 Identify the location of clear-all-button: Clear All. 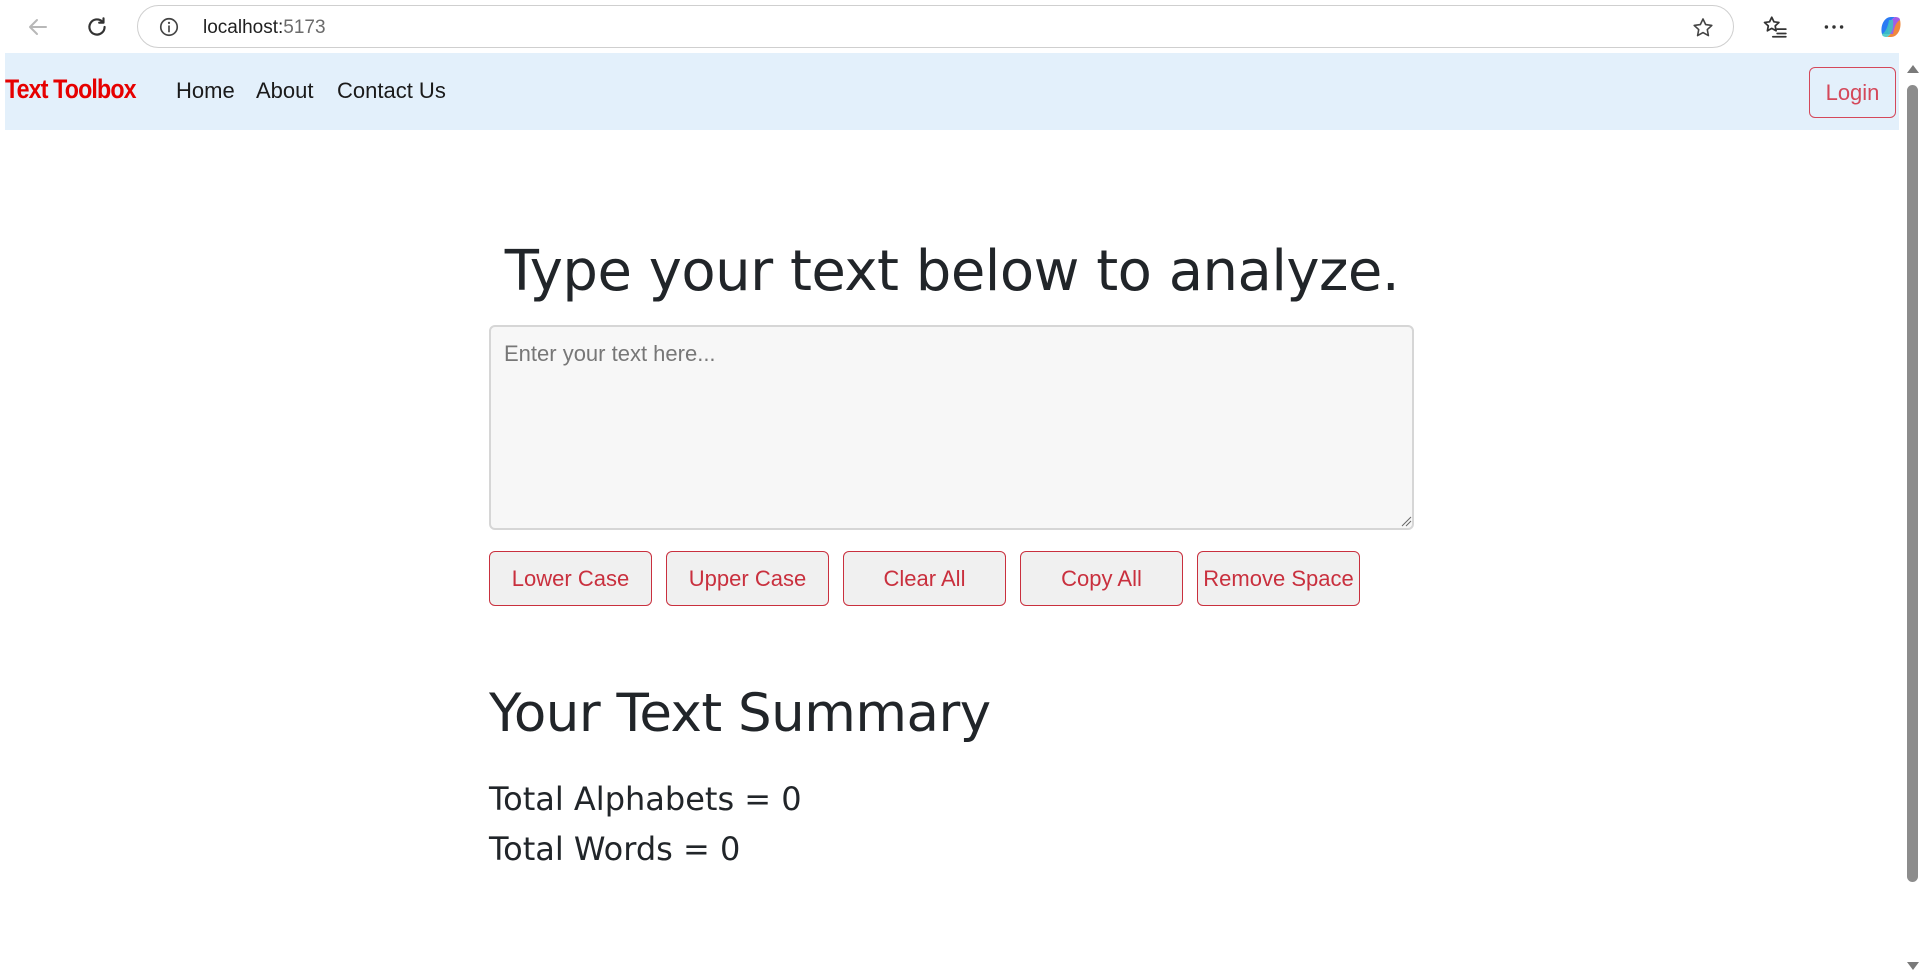
(924, 578).